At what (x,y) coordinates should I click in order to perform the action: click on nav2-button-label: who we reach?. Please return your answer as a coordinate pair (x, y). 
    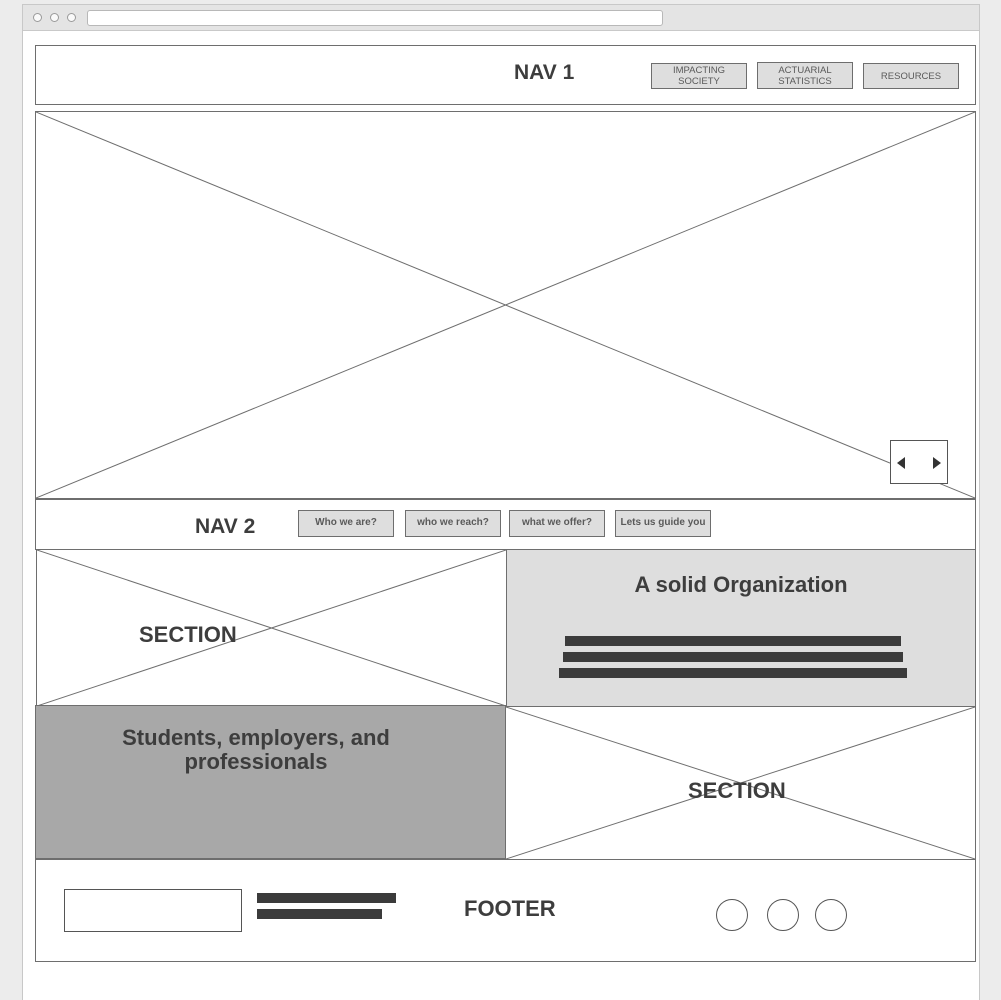
    Looking at the image, I should click on (453, 522).